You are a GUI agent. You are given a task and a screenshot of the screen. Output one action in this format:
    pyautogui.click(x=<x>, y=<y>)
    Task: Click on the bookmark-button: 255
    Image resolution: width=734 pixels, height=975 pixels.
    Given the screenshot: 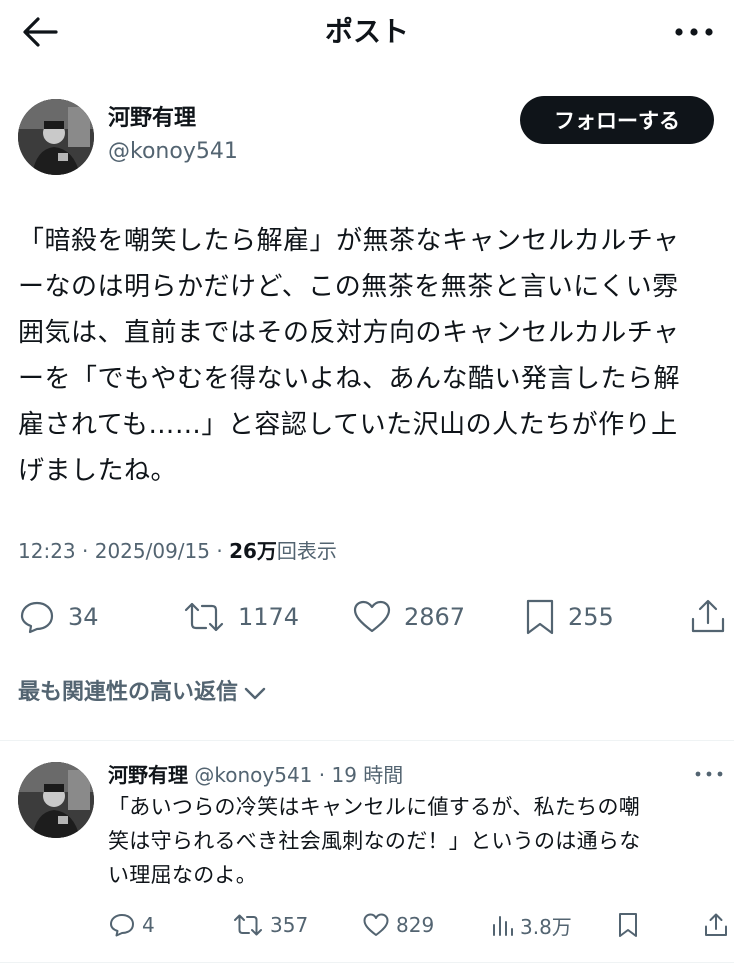 What is the action you would take?
    pyautogui.click(x=569, y=617)
    